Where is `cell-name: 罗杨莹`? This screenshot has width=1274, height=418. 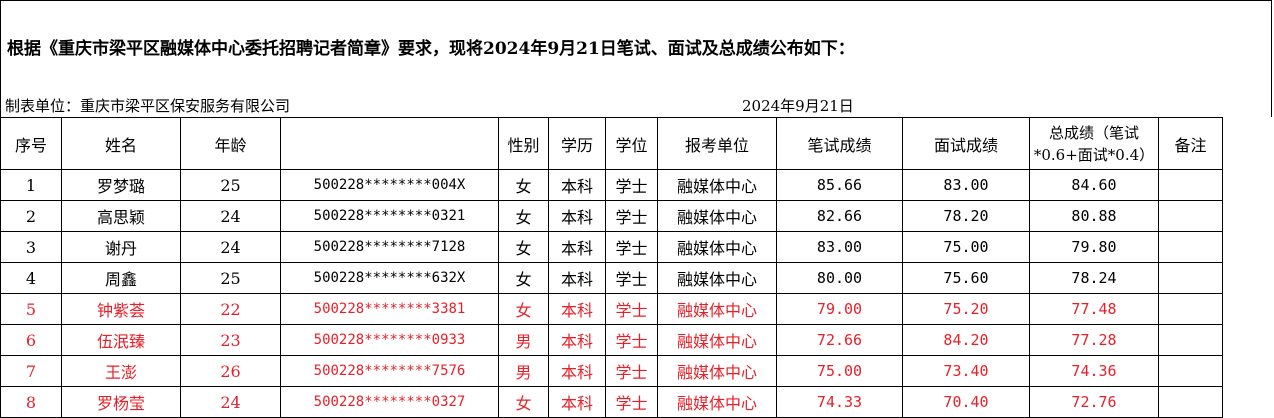 cell-name: 罗杨莹 is located at coordinates (121, 402).